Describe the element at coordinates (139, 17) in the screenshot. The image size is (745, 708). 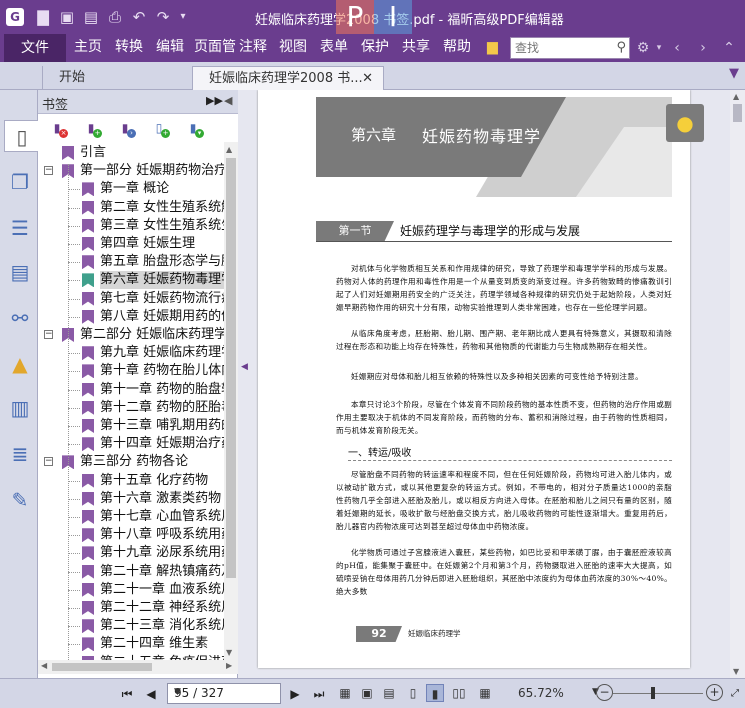
I see `undo-icon: ↶` at that location.